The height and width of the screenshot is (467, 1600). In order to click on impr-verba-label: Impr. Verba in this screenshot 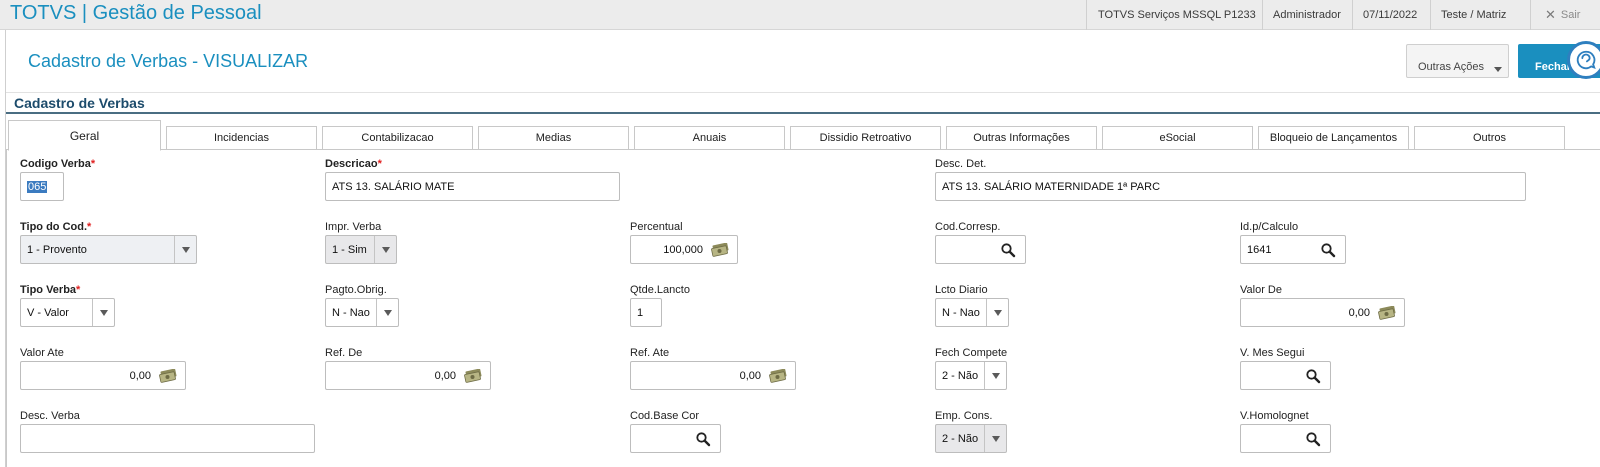, I will do `click(353, 227)`.